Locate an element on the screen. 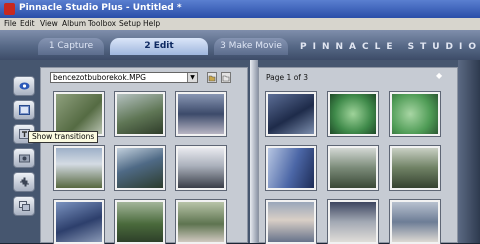 Image resolution: width=480 pixels, height=244 pixels. audio-icon is located at coordinates (24, 182).